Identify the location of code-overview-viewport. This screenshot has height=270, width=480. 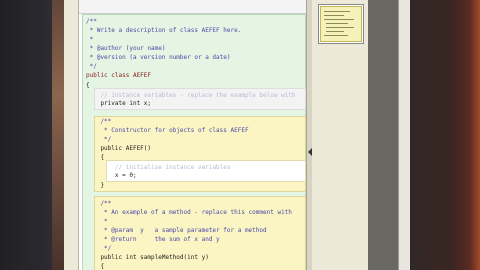
(341, 24).